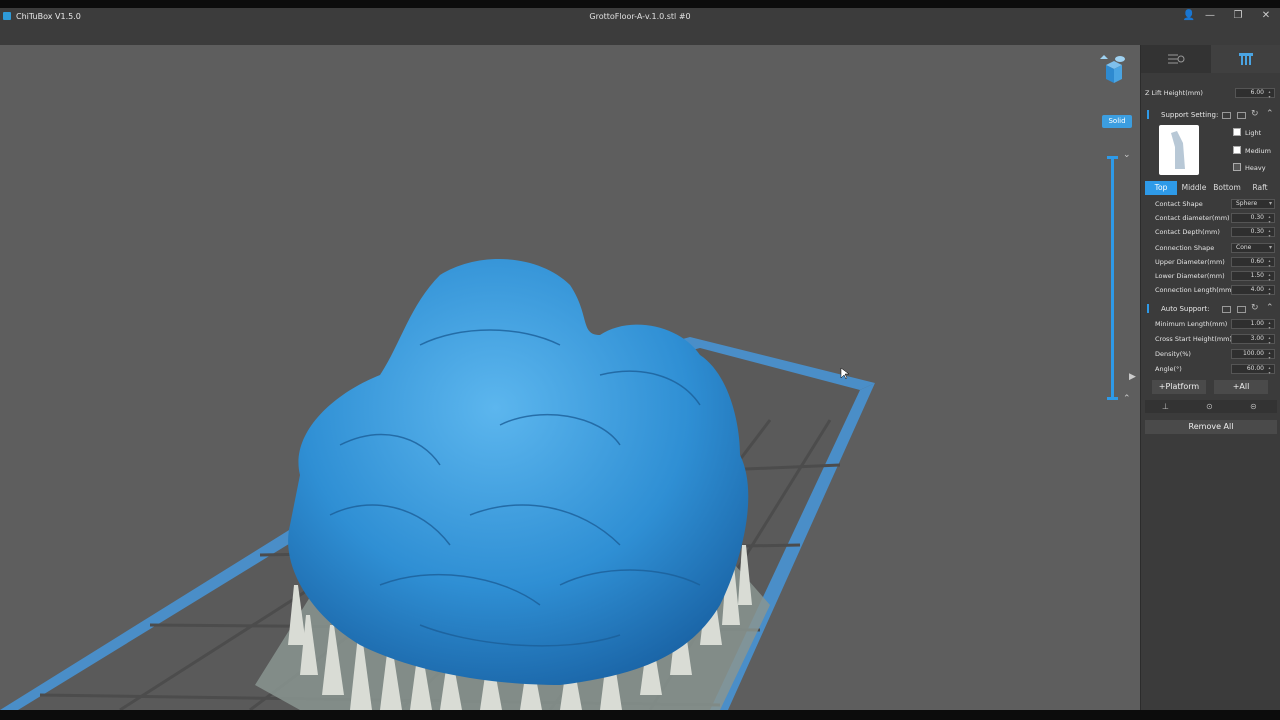 This screenshot has height=720, width=1280. What do you see at coordinates (1255, 93) in the screenshot?
I see `z-lift-input: 6.00` at bounding box center [1255, 93].